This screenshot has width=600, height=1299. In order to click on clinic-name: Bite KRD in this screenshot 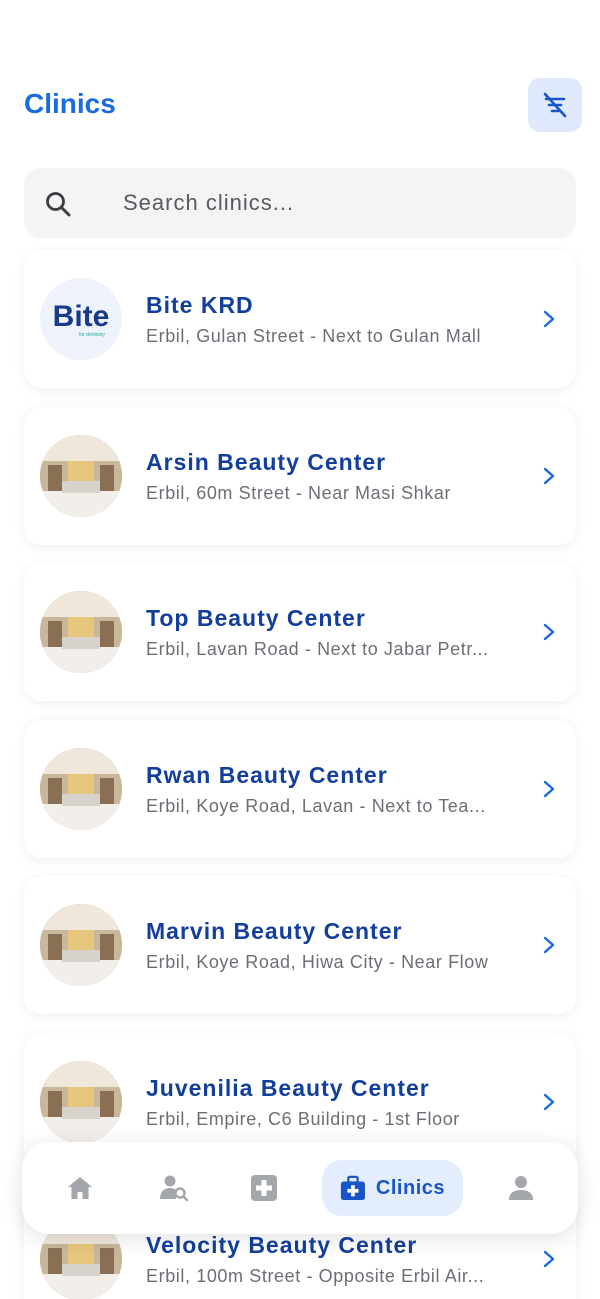, I will do `click(200, 305)`.